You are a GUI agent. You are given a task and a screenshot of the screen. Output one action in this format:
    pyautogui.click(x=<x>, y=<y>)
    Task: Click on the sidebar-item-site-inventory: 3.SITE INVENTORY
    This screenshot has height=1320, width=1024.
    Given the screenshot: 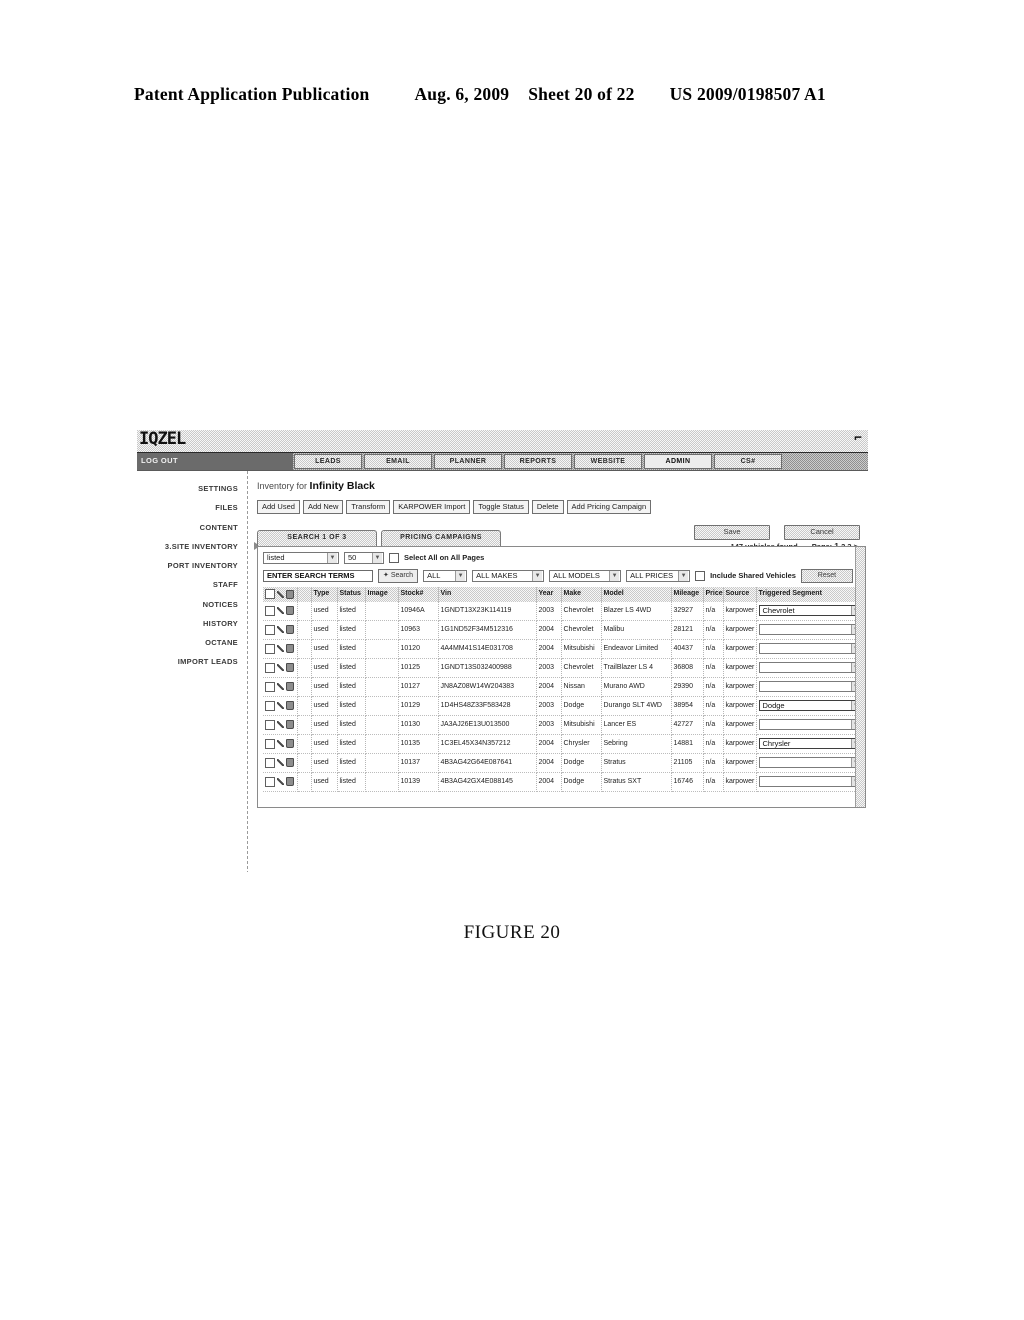 What is the action you would take?
    pyautogui.click(x=198, y=546)
    